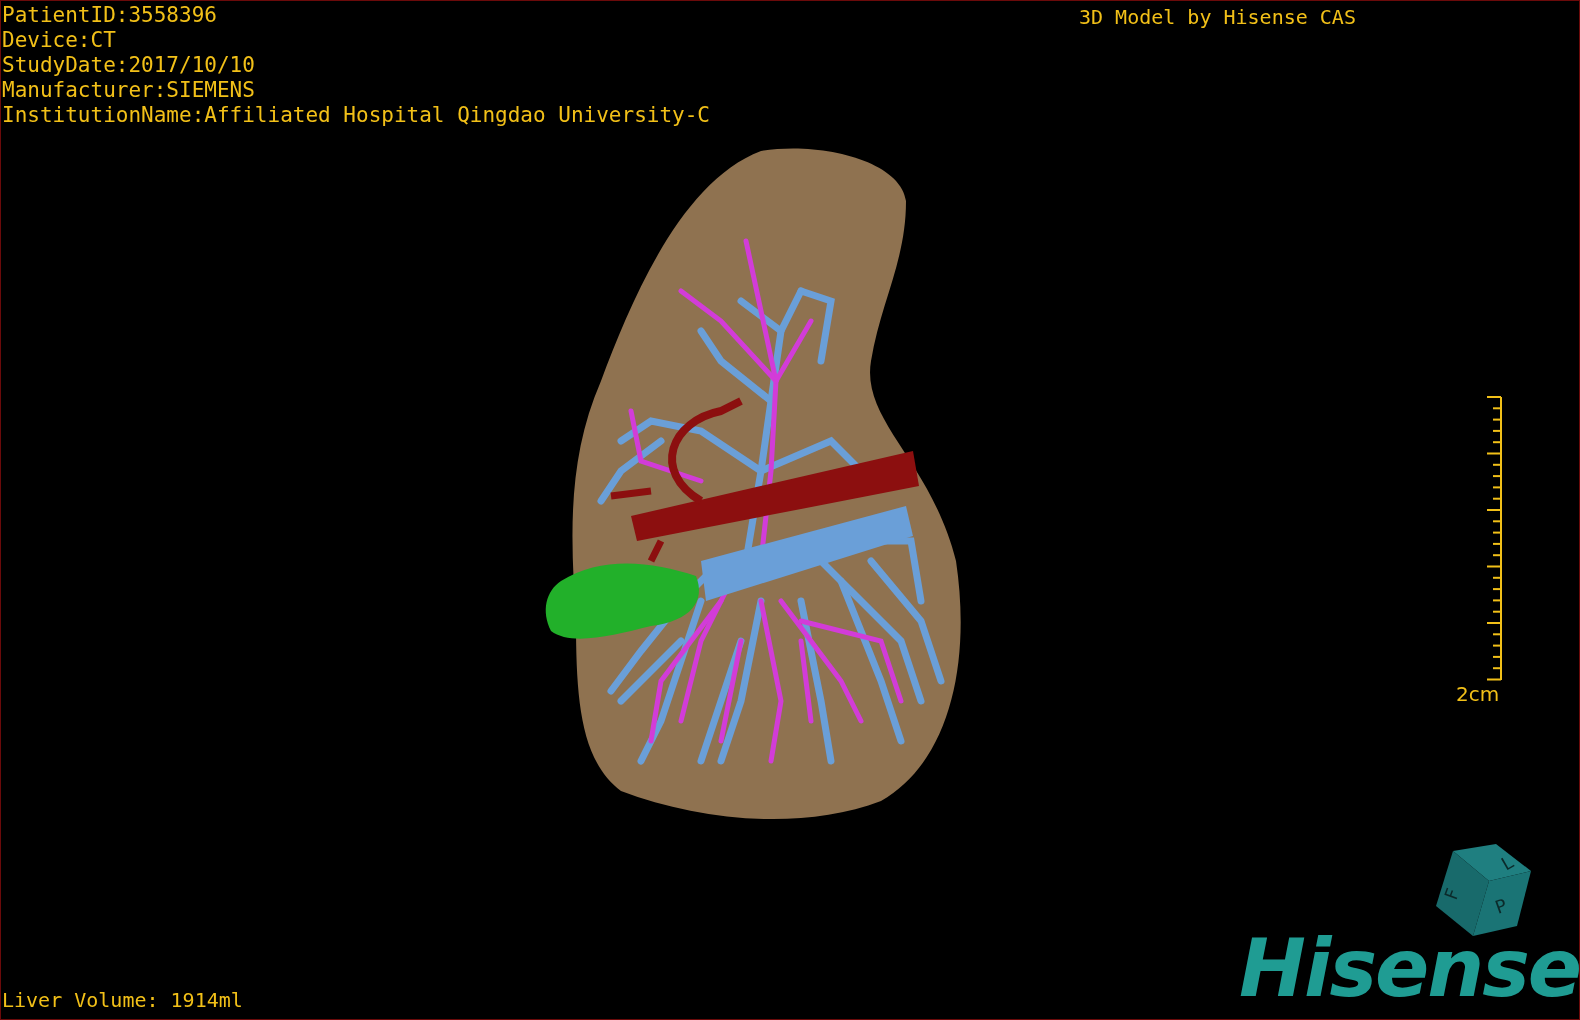 This screenshot has height=1020, width=1580. What do you see at coordinates (122, 1000) in the screenshot?
I see `liver-volume-text: Liver Volume: 1914ml` at bounding box center [122, 1000].